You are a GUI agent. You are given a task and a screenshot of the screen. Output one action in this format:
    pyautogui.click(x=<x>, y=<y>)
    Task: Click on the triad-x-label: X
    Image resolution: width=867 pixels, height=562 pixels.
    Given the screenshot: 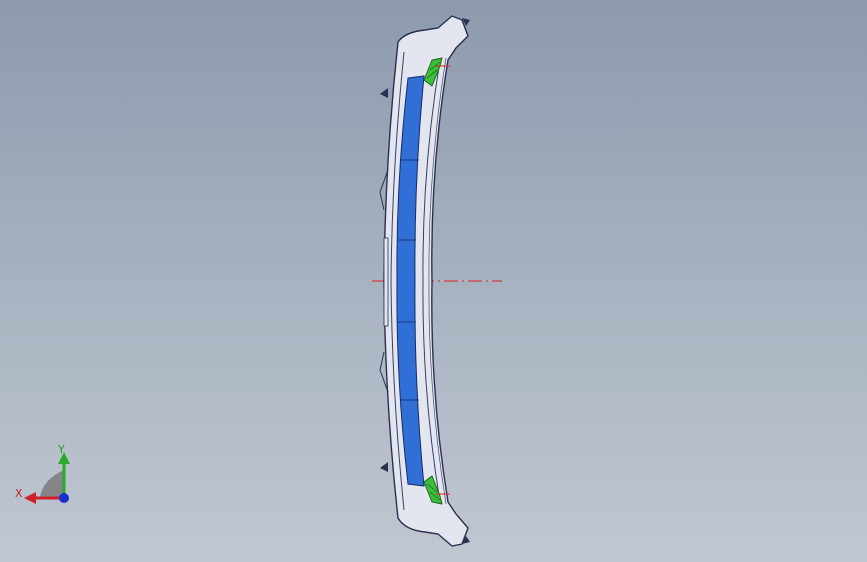 What is the action you would take?
    pyautogui.click(x=19, y=493)
    